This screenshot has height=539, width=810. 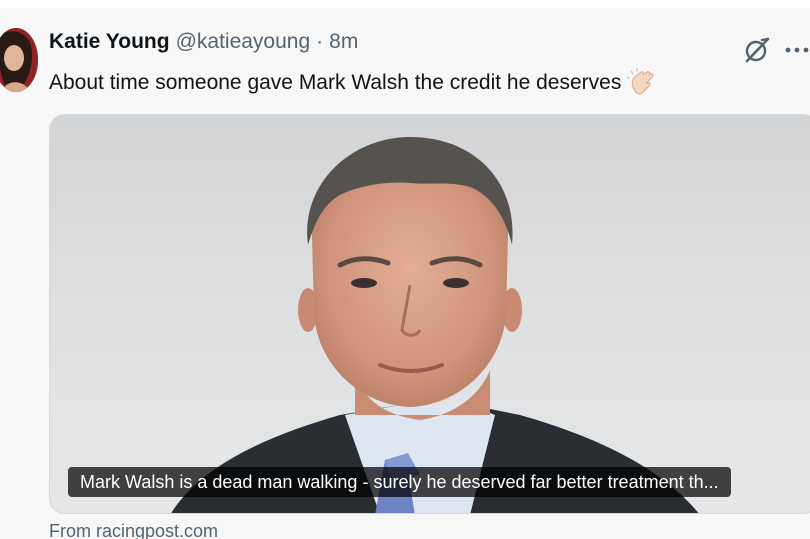 What do you see at coordinates (133, 530) in the screenshot?
I see `card-source: From racingpost.com` at bounding box center [133, 530].